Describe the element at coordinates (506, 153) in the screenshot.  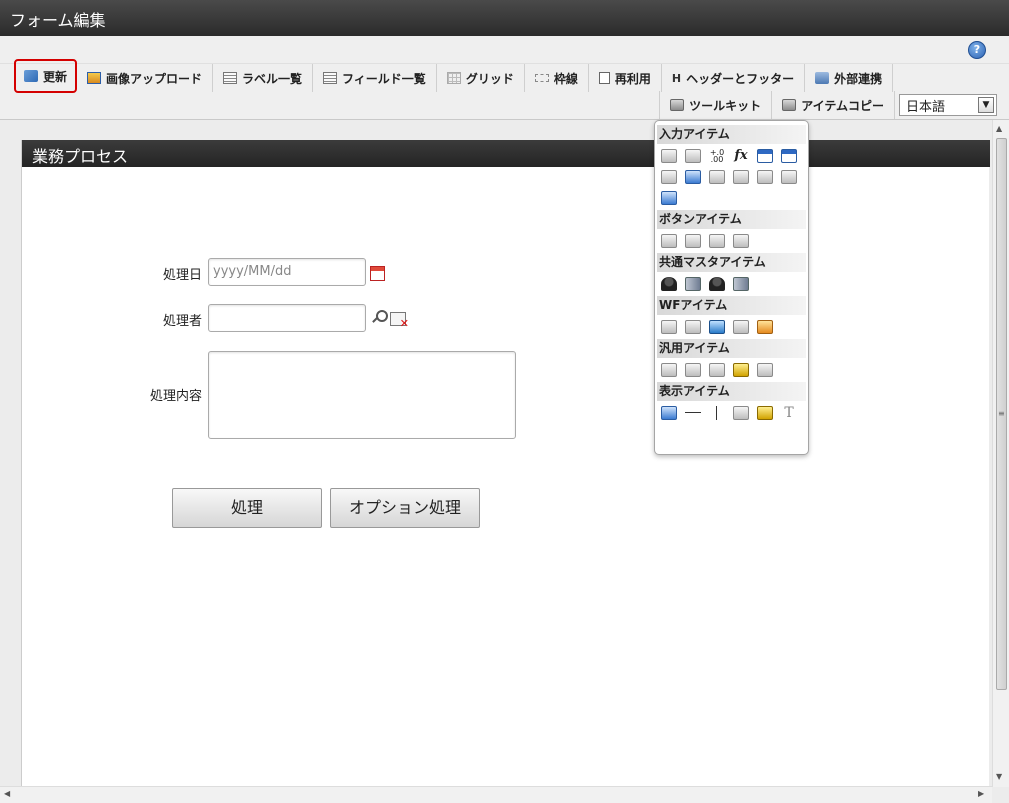
I see `form-header: 業務プロセス` at that location.